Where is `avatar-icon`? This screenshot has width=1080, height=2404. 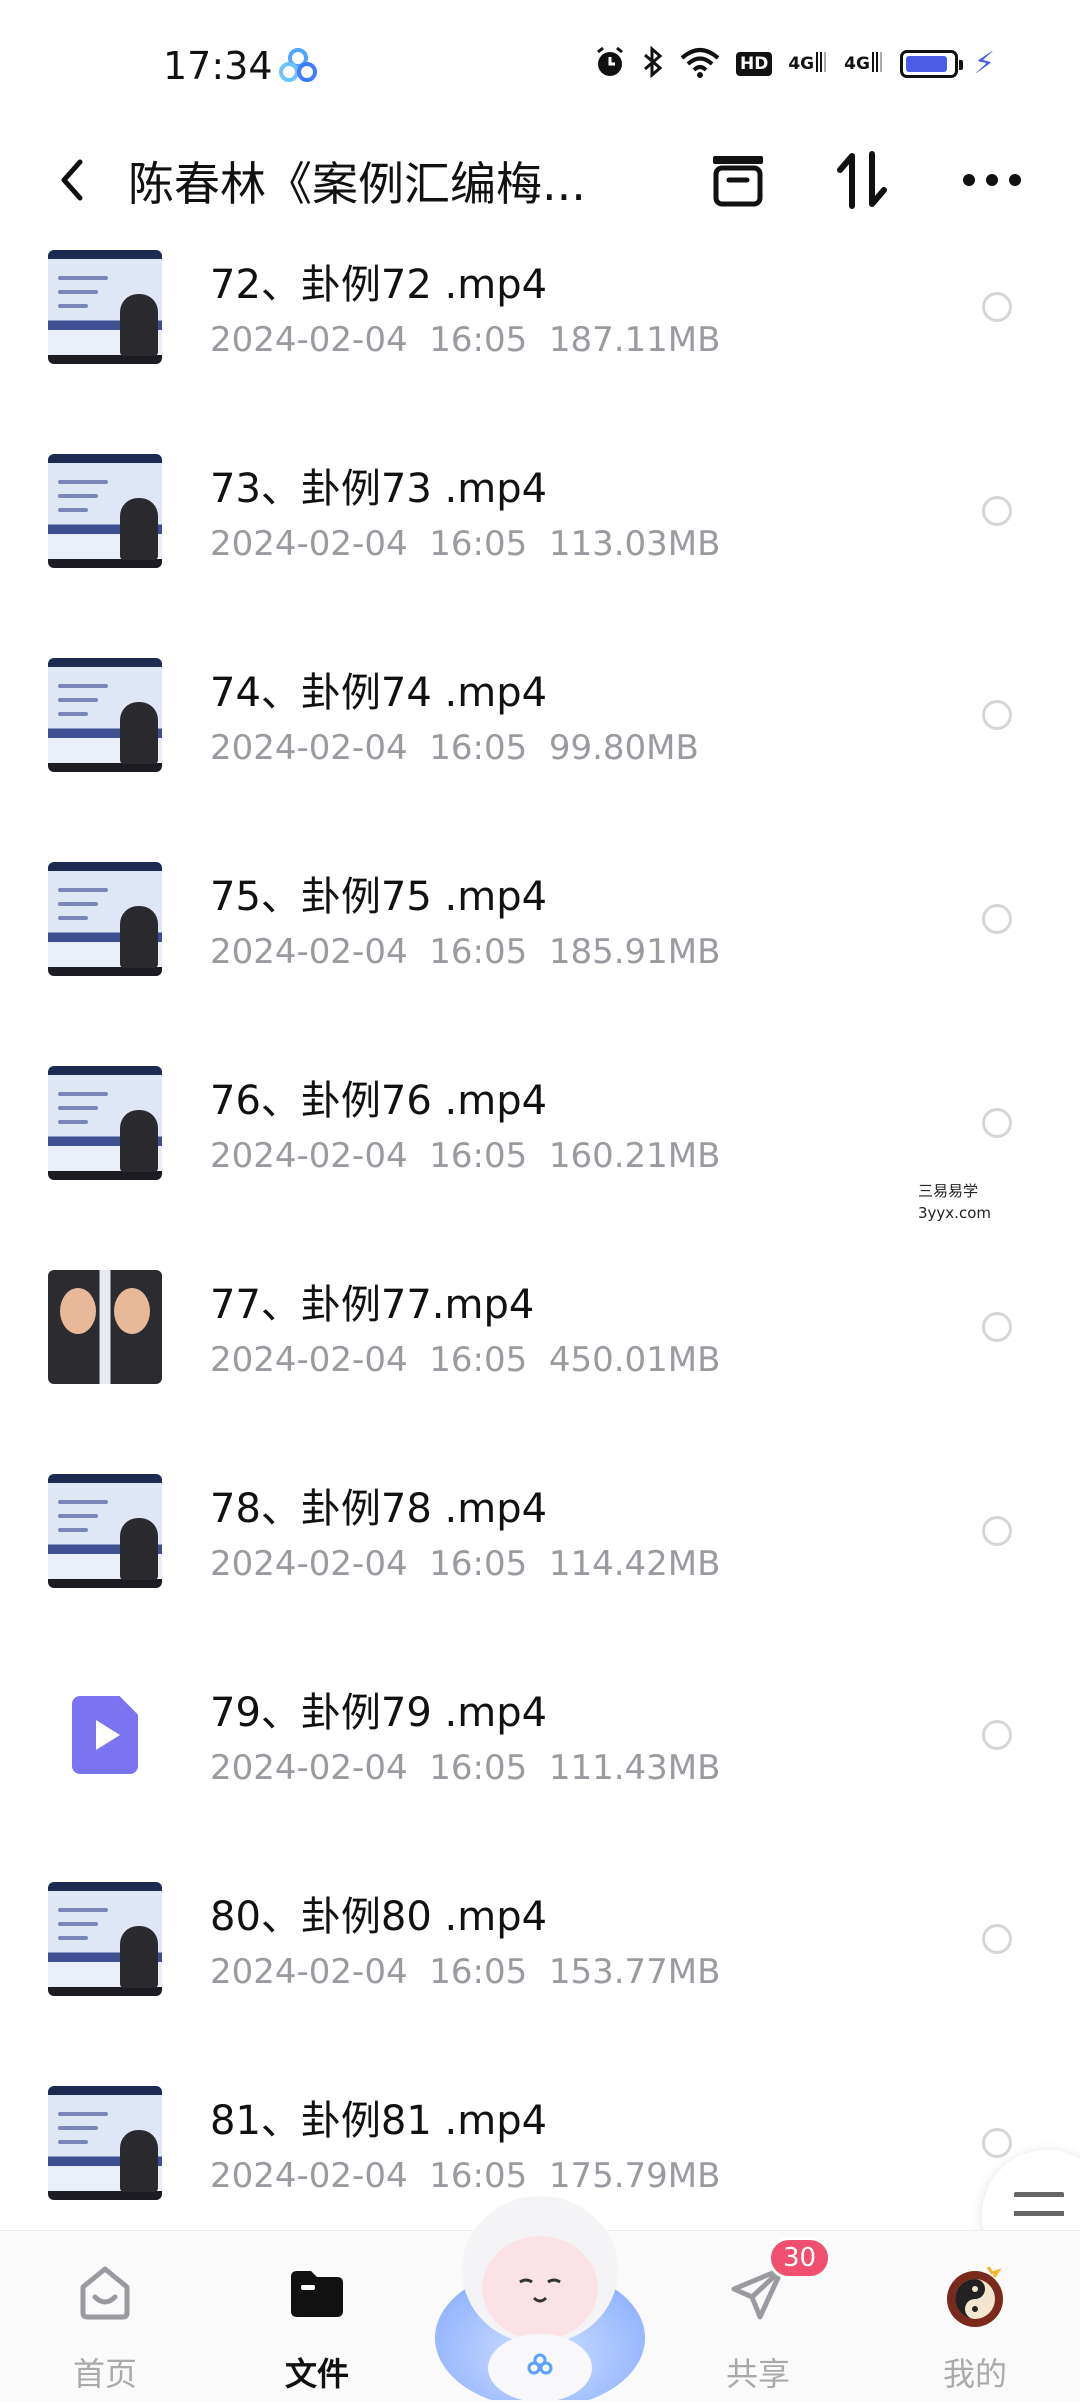 avatar-icon is located at coordinates (975, 2296).